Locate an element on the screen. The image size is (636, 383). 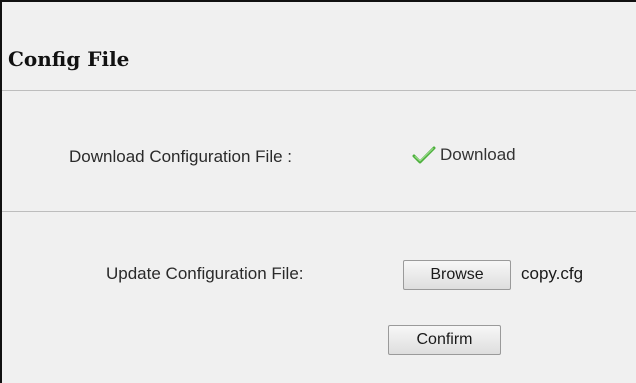
download-config-label: Download Configuration File : is located at coordinates (181, 156).